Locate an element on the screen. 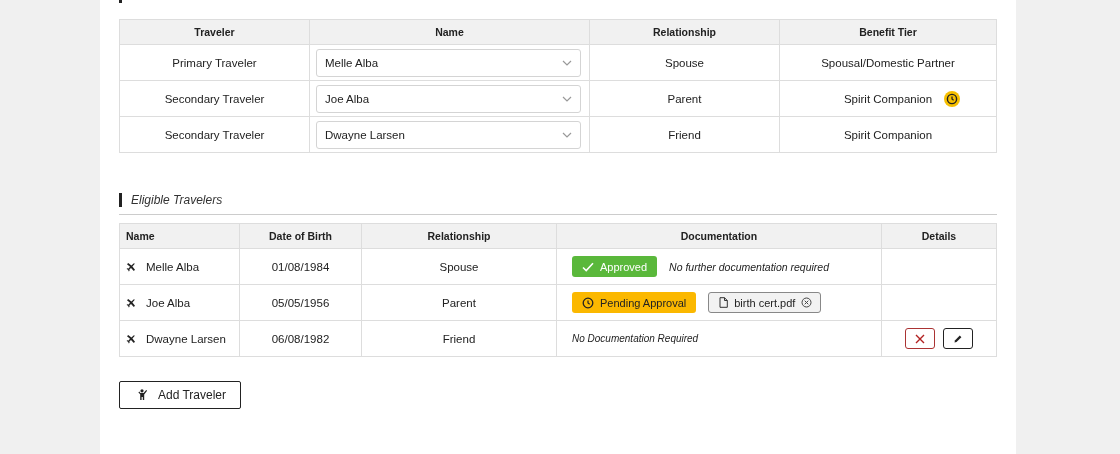  traveler-name: Dwayne Larsen is located at coordinates (186, 338).